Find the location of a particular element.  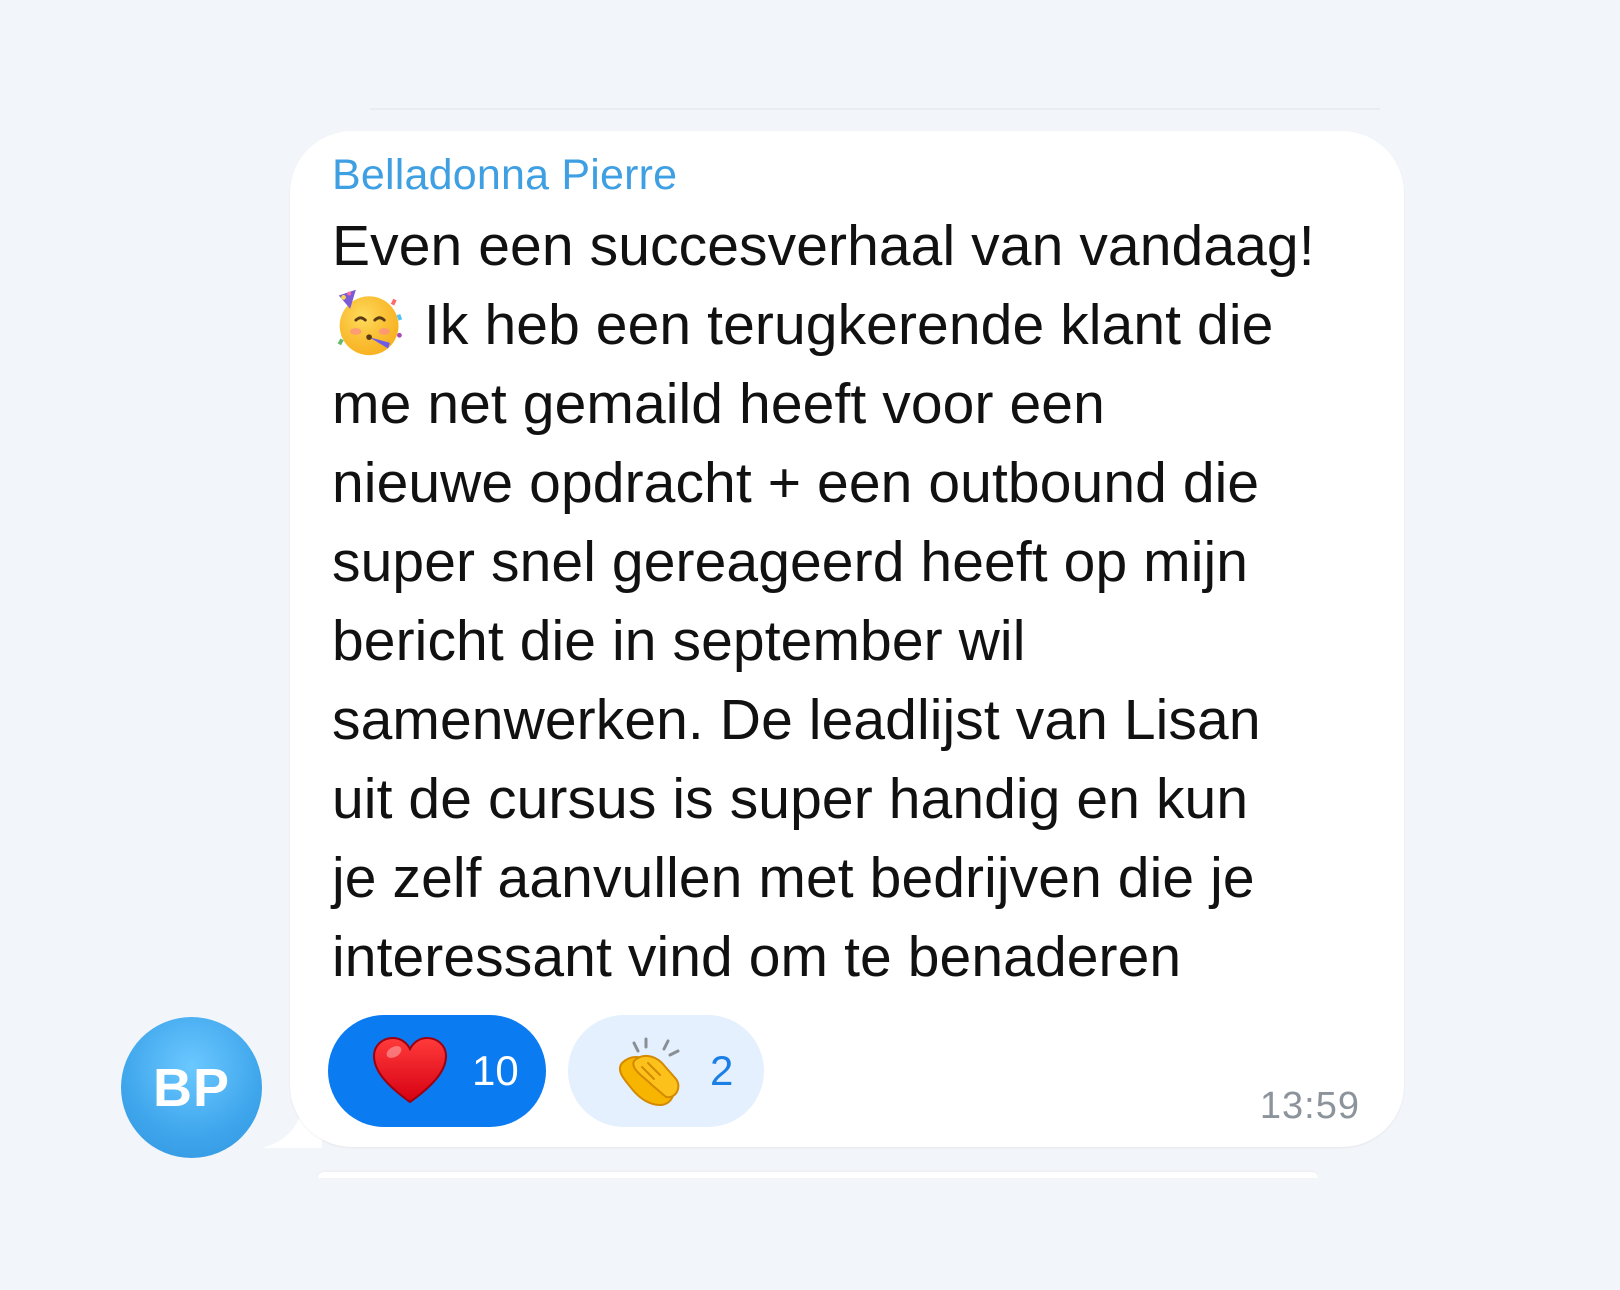

sender-name: Belladonna Pierre is located at coordinates (504, 175).